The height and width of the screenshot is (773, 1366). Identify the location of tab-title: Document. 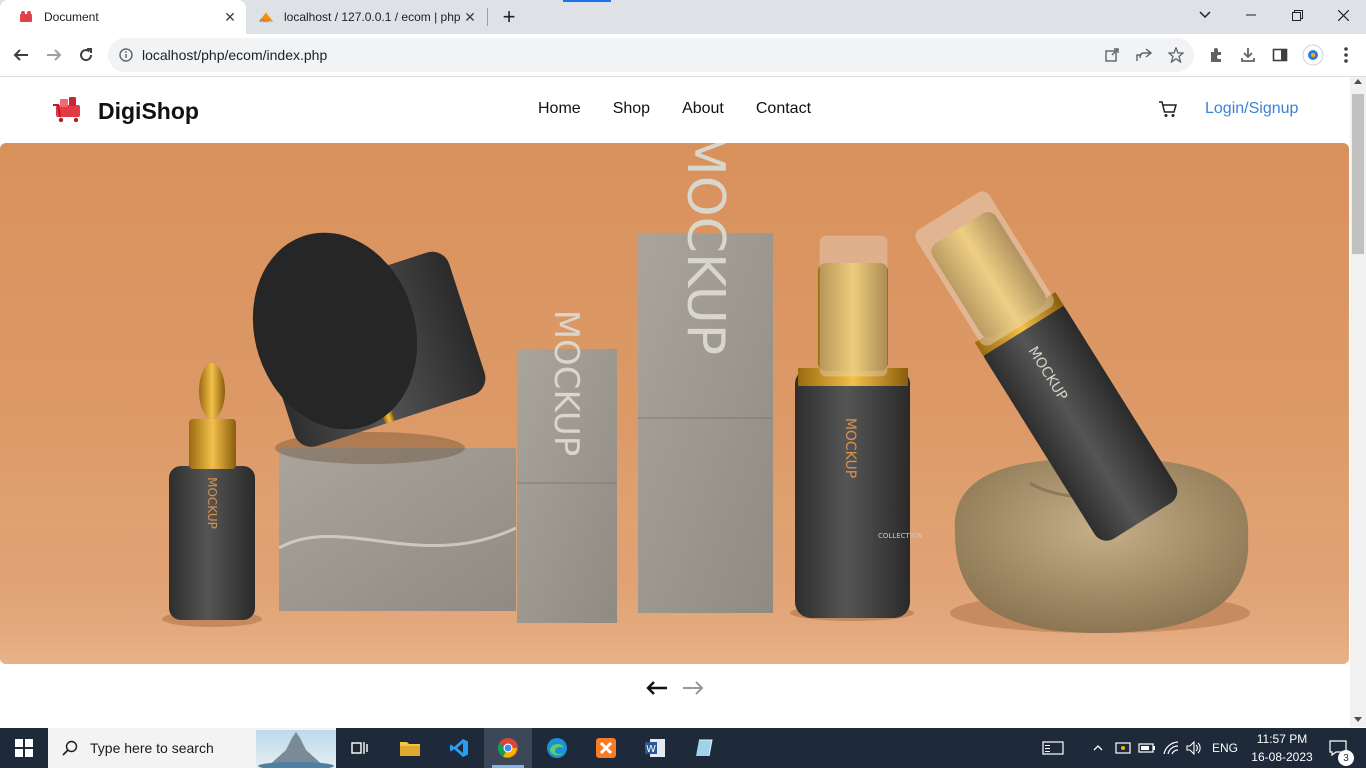
(71, 17).